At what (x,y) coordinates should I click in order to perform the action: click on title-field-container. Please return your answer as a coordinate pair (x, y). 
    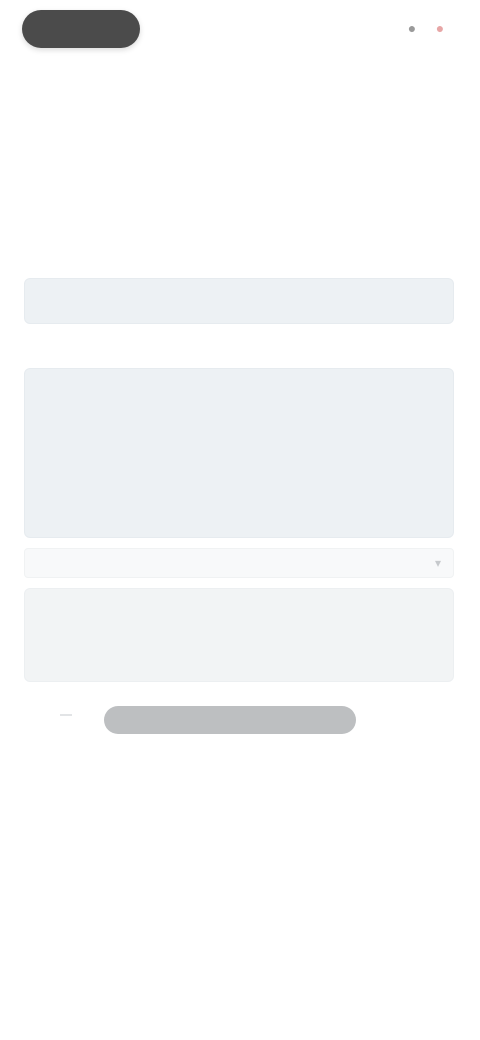
    Looking at the image, I should click on (239, 301).